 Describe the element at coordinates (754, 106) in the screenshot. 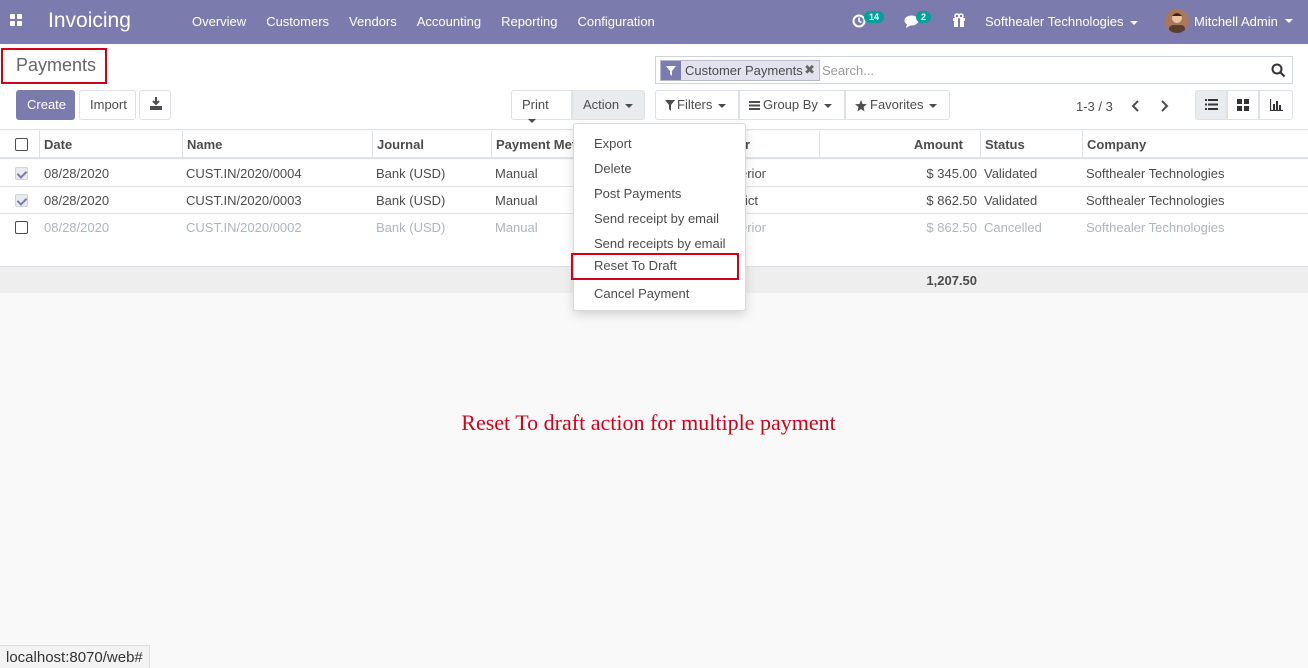

I see `list-icon` at that location.